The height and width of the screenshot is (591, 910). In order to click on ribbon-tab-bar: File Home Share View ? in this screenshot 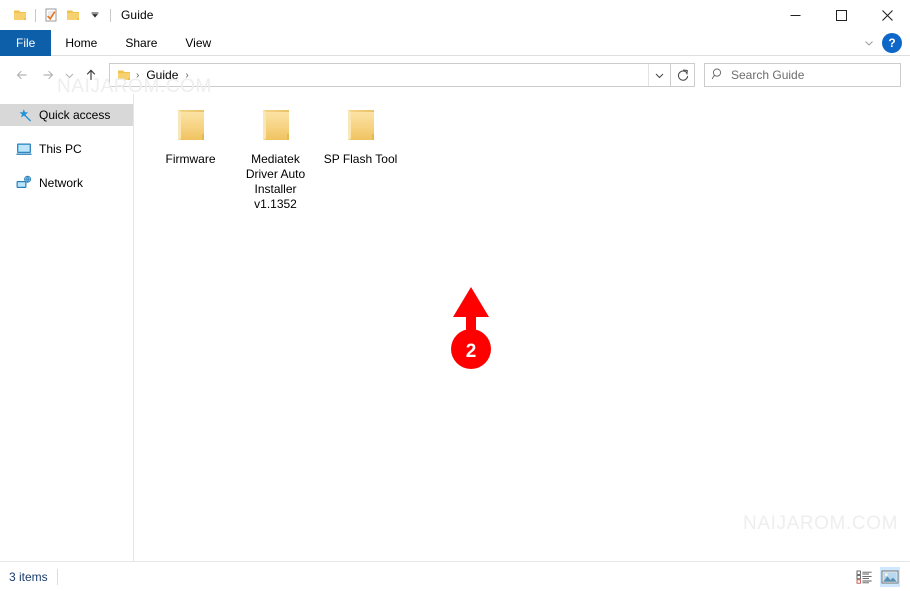, I will do `click(455, 43)`.